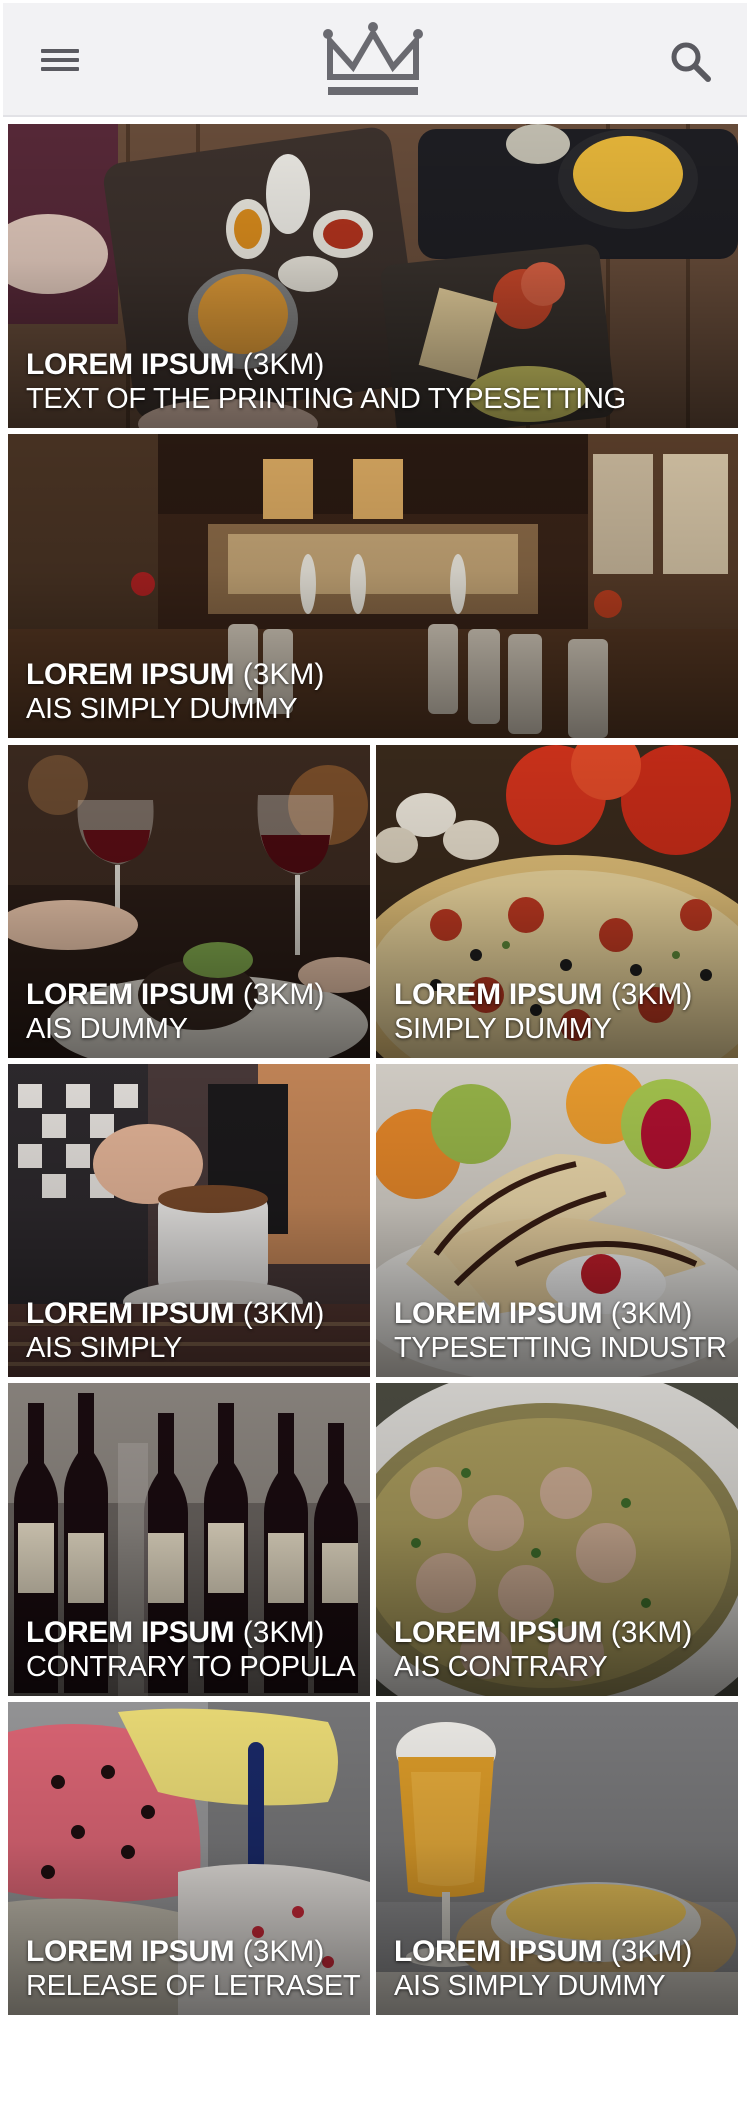  Describe the element at coordinates (557, 901) in the screenshot. I see `restaurant-card: LOREM IPSUM (3KM) SIMPLY DUMMY` at that location.